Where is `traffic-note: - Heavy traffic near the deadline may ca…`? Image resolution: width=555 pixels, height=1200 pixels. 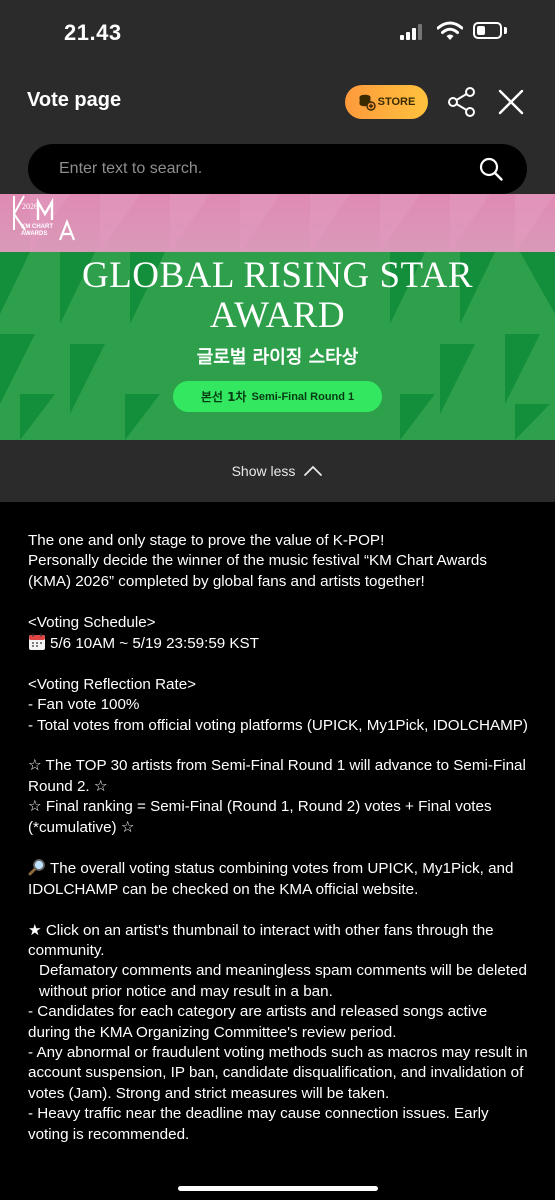 traffic-note: - Heavy traffic near the deadline may ca… is located at coordinates (258, 1124).